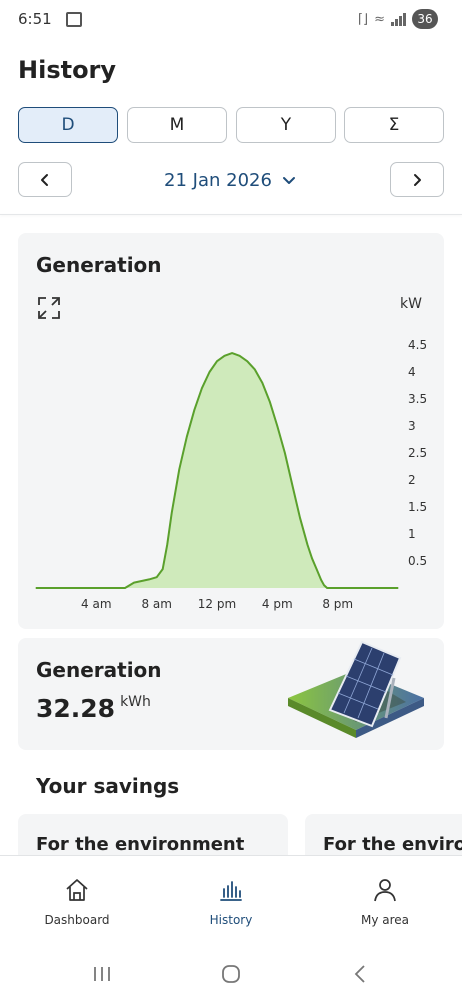  What do you see at coordinates (218, 180) in the screenshot?
I see `date-label: 21 Jan 2026` at bounding box center [218, 180].